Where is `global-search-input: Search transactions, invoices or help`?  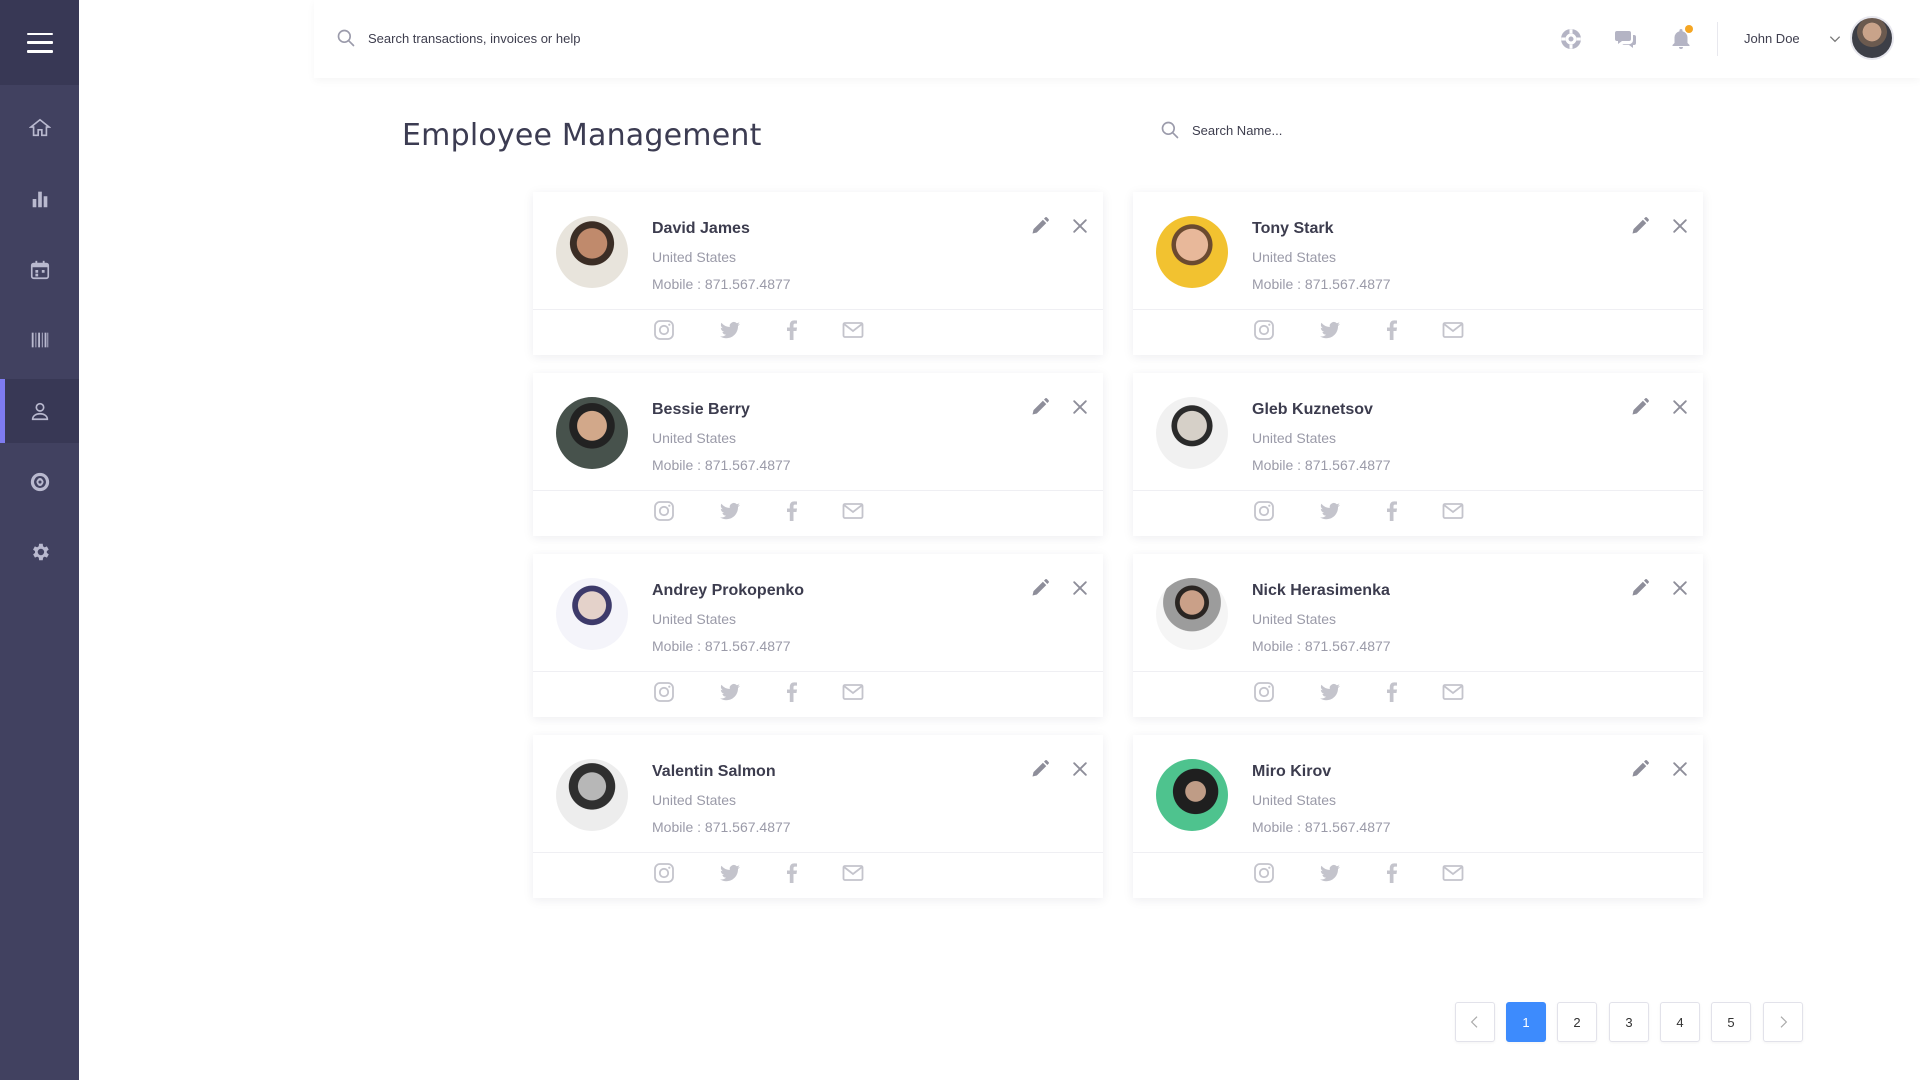 global-search-input: Search transactions, invoices or help is located at coordinates (474, 38).